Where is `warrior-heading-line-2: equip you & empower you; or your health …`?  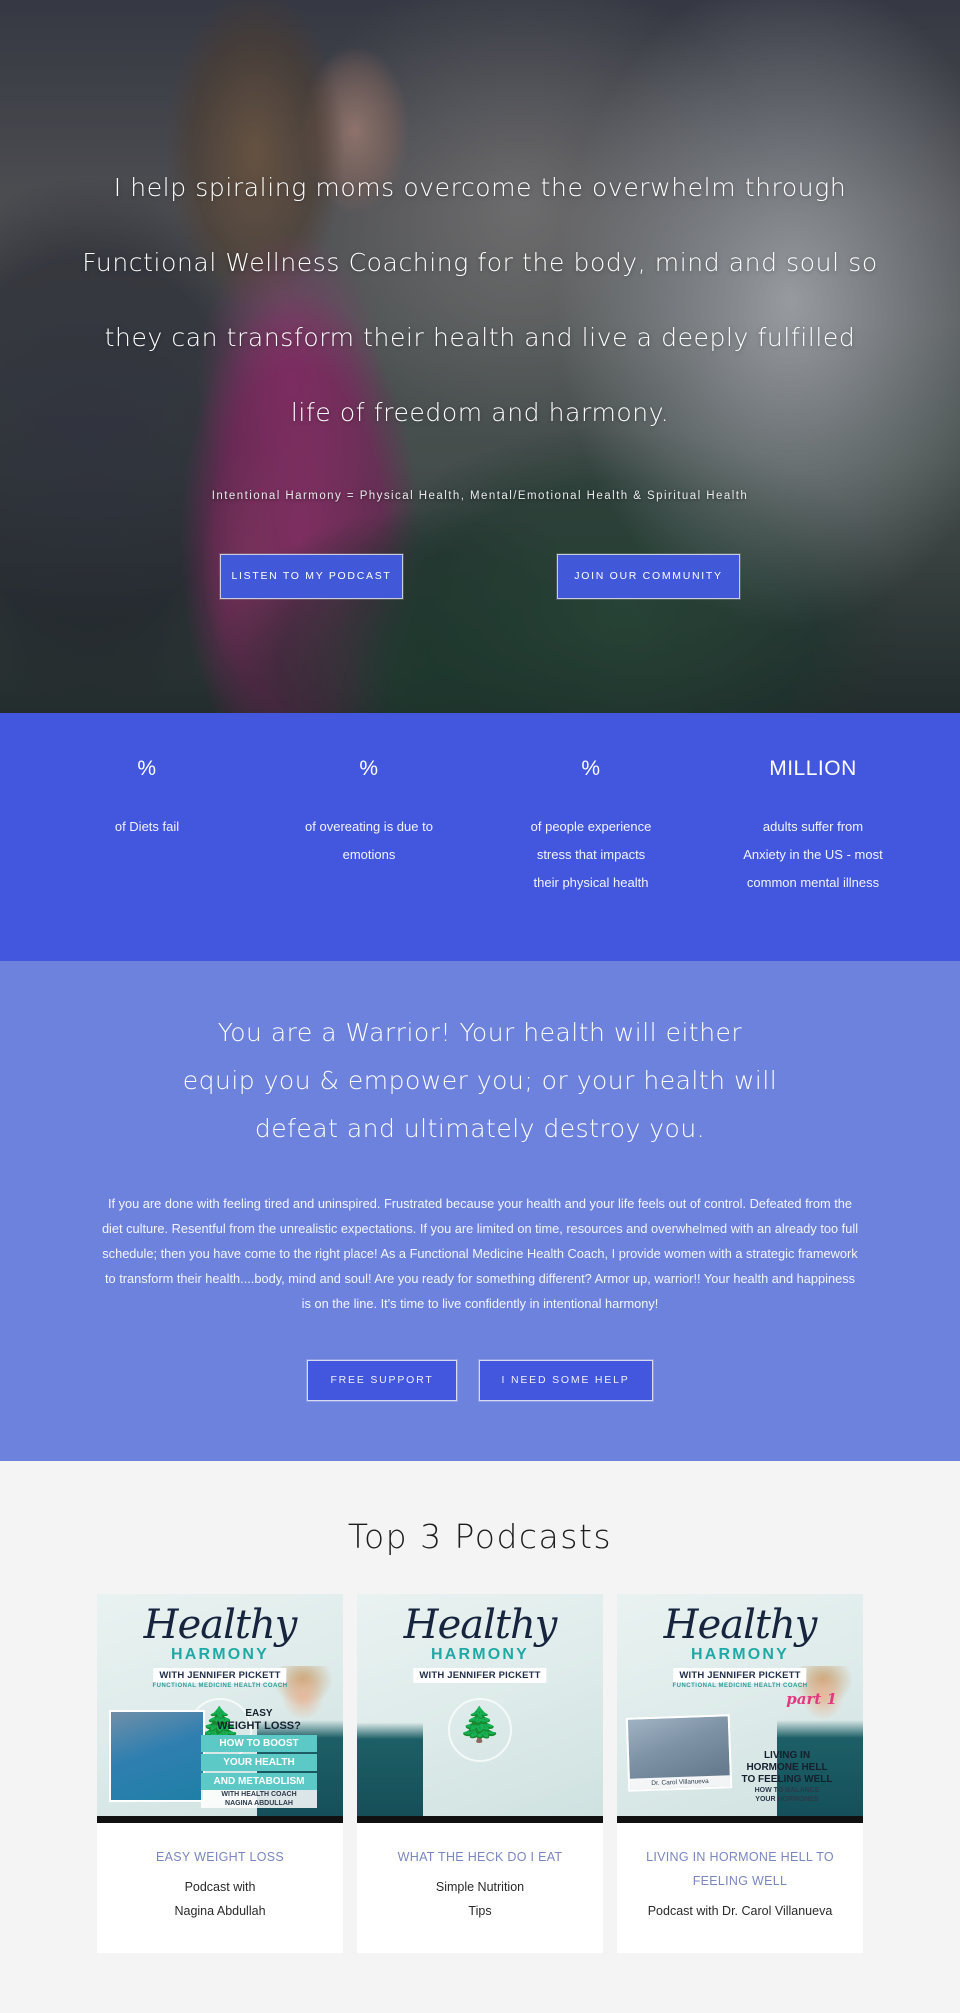
warrior-heading-line-2: equip you & empower you; or your health … is located at coordinates (480, 1080).